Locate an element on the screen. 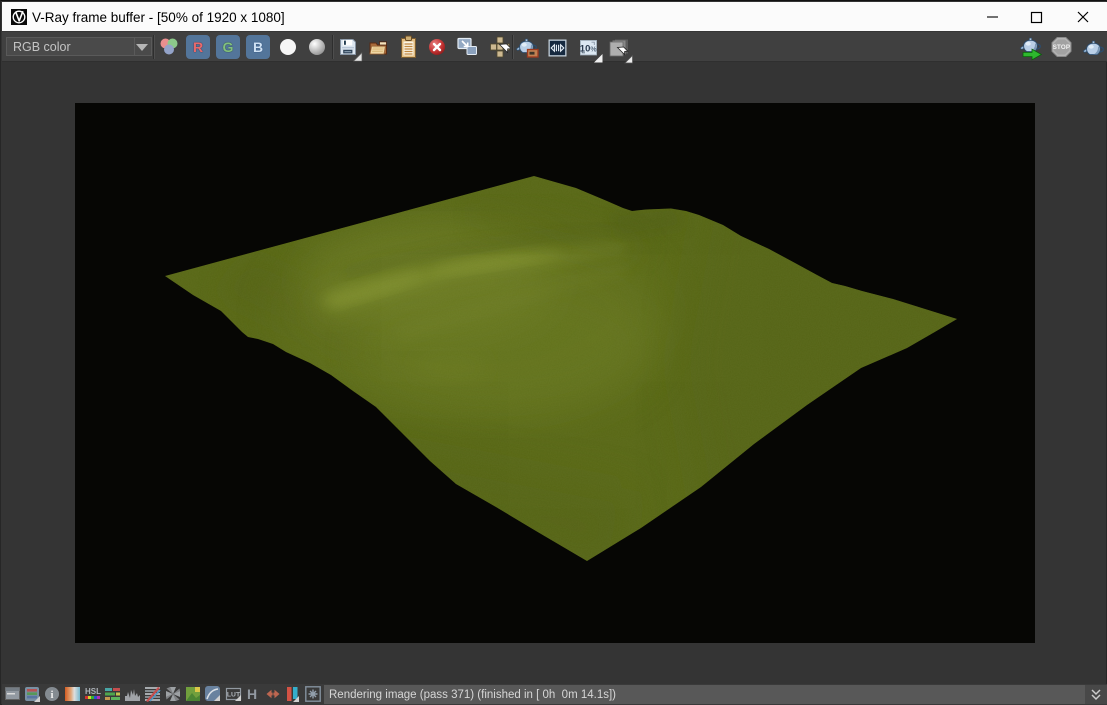  svg-text: STOP is located at coordinates (1062, 47).